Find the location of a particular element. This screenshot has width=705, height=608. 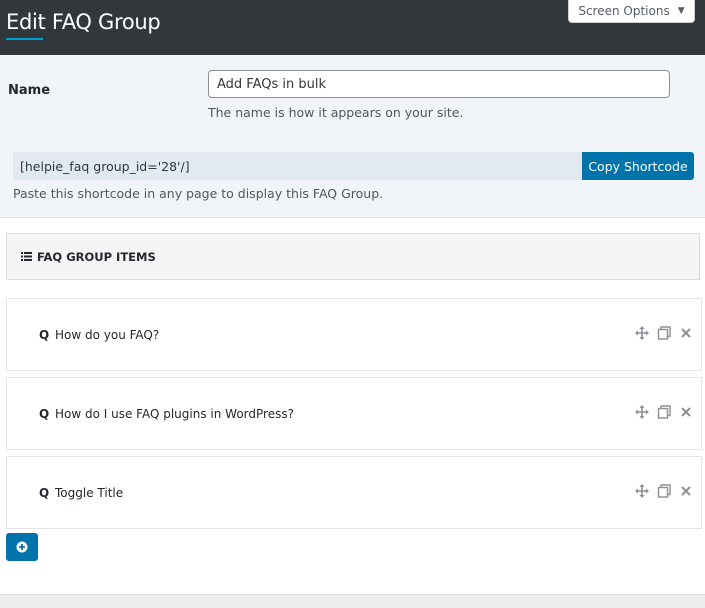

add-faq-item-button is located at coordinates (22, 547).